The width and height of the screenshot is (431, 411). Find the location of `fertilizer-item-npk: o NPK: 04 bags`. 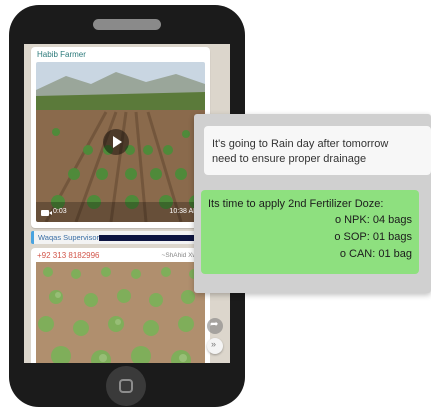

fertilizer-item-npk: o NPK: 04 bags is located at coordinates (373, 220).